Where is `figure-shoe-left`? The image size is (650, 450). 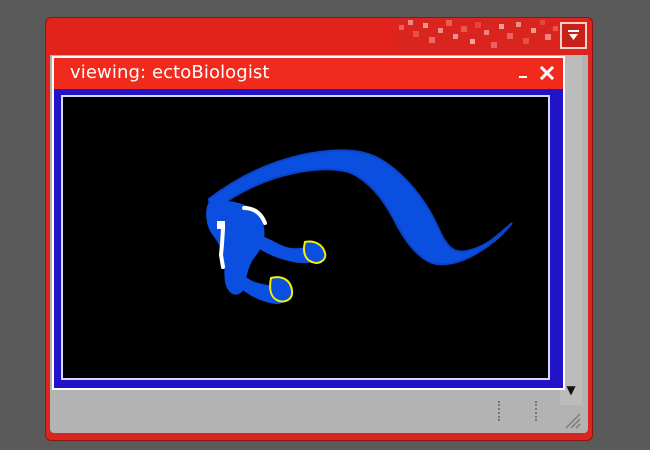 figure-shoe-left is located at coordinates (281, 289).